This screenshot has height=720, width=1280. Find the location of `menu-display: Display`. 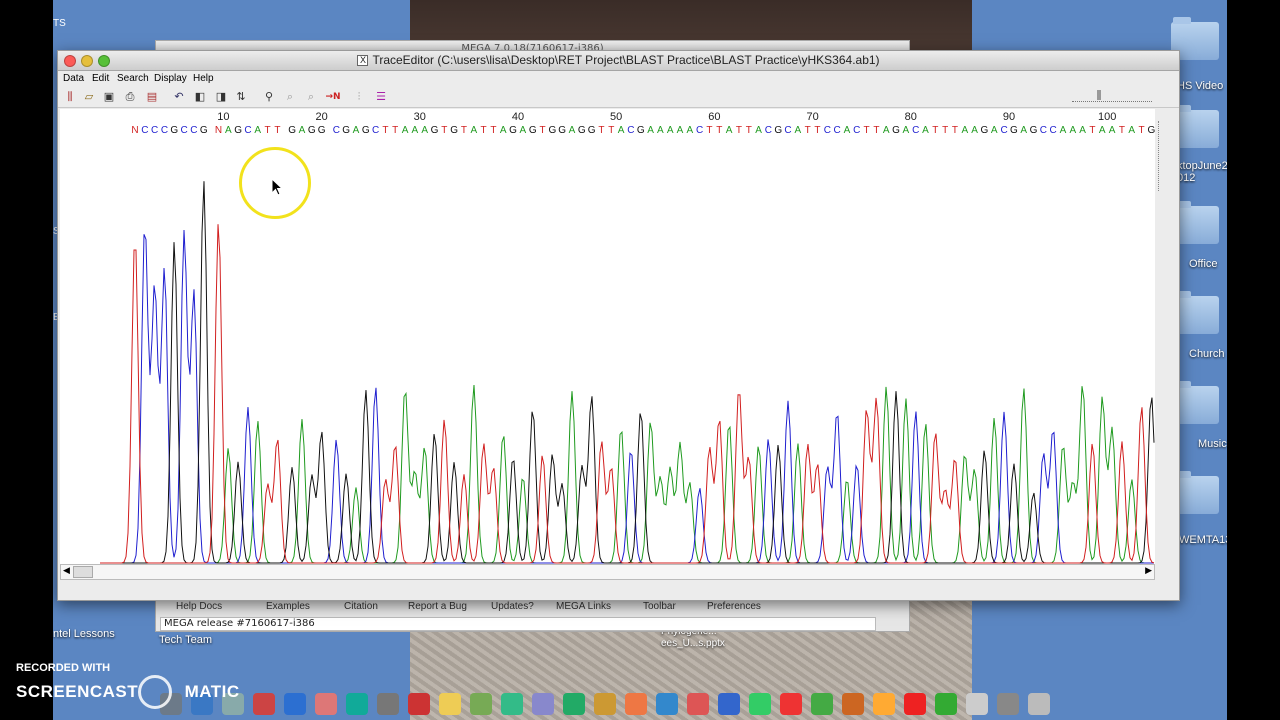

menu-display: Display is located at coordinates (170, 78).